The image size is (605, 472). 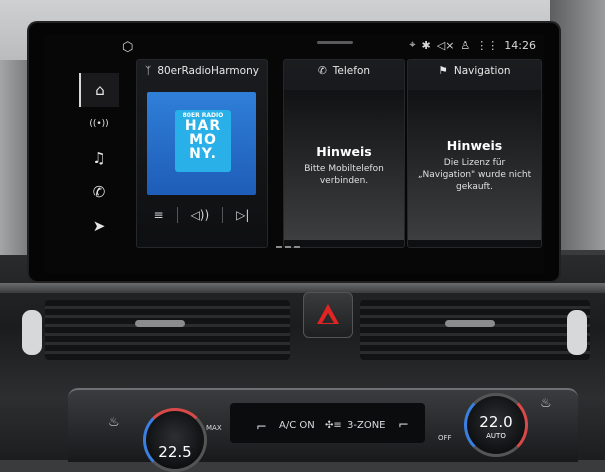 I want to click on phone-icon: ✆, so click(x=99, y=192).